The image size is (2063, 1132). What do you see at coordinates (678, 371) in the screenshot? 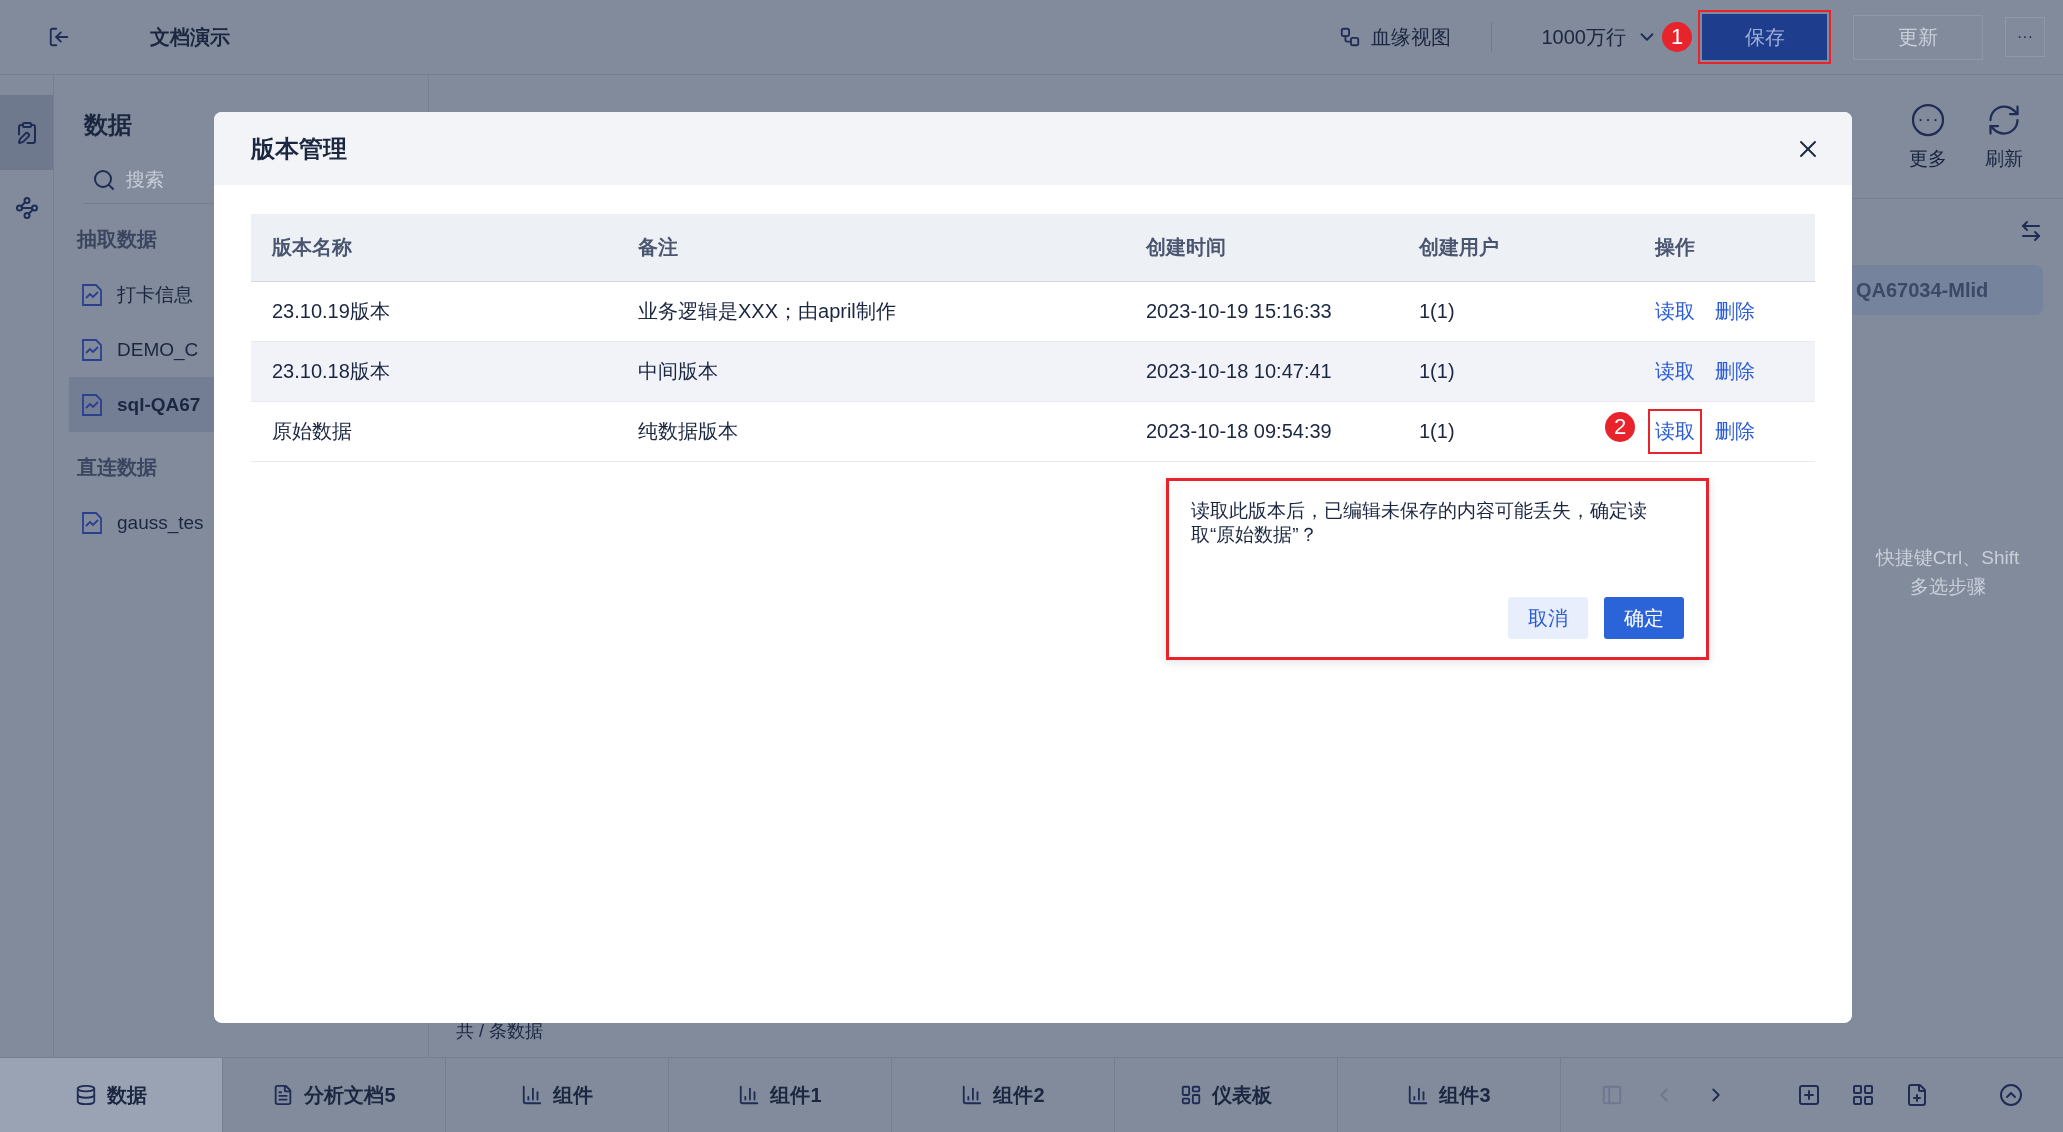
I see `table-cell-text: 中间版本` at bounding box center [678, 371].